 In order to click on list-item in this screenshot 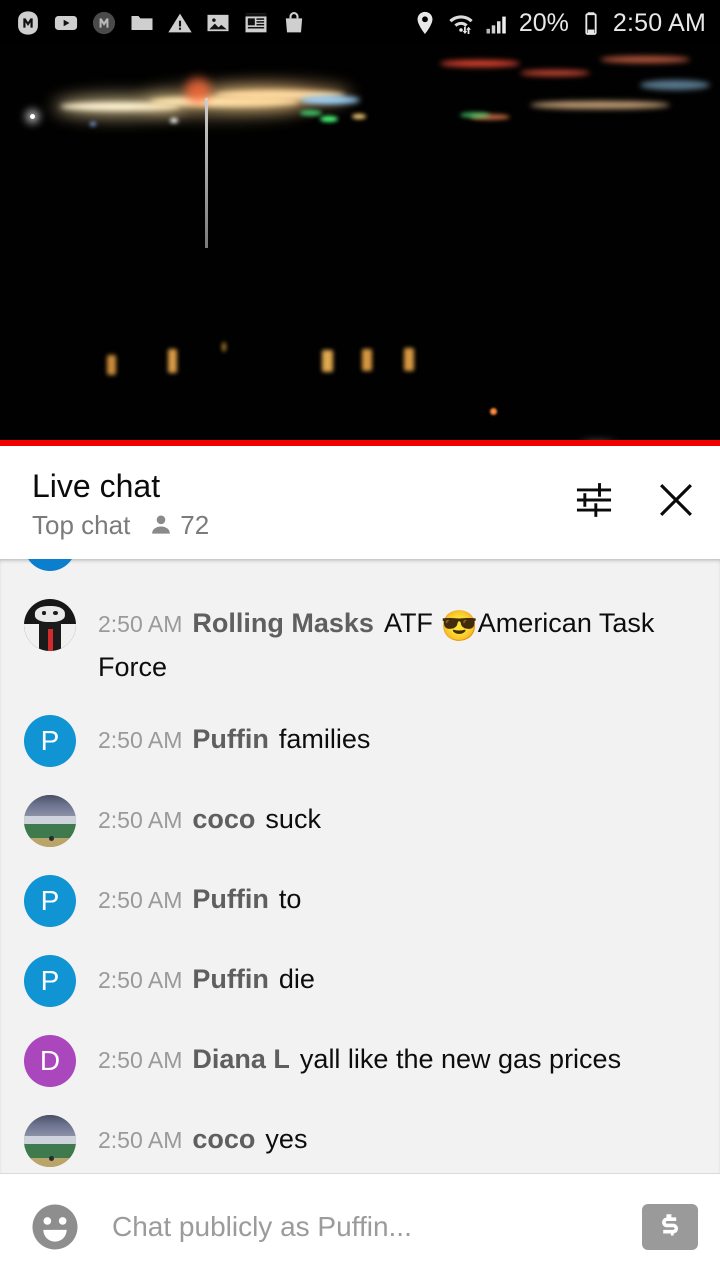, I will do `click(360, 572)`.